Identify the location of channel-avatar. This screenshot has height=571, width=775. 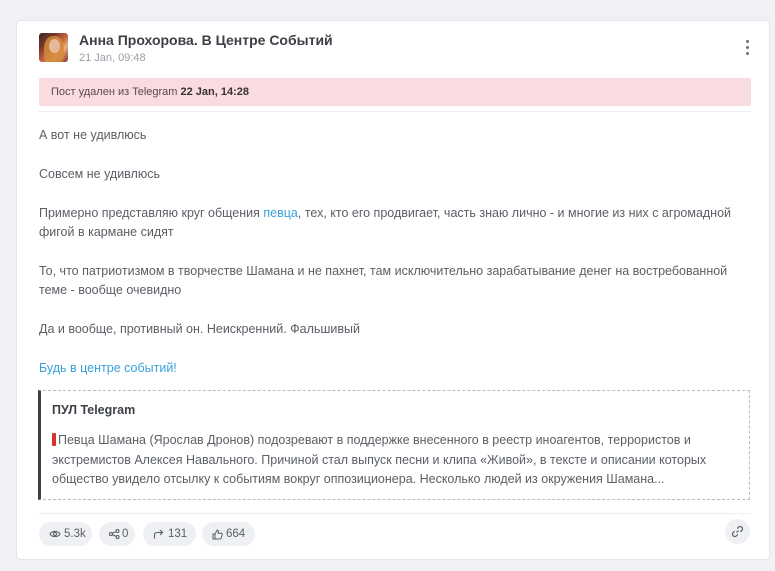
(53, 47).